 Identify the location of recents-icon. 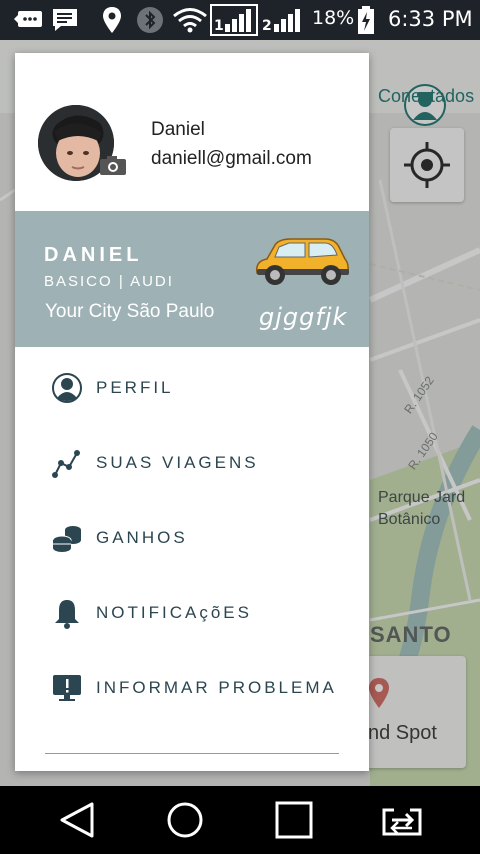
(294, 820).